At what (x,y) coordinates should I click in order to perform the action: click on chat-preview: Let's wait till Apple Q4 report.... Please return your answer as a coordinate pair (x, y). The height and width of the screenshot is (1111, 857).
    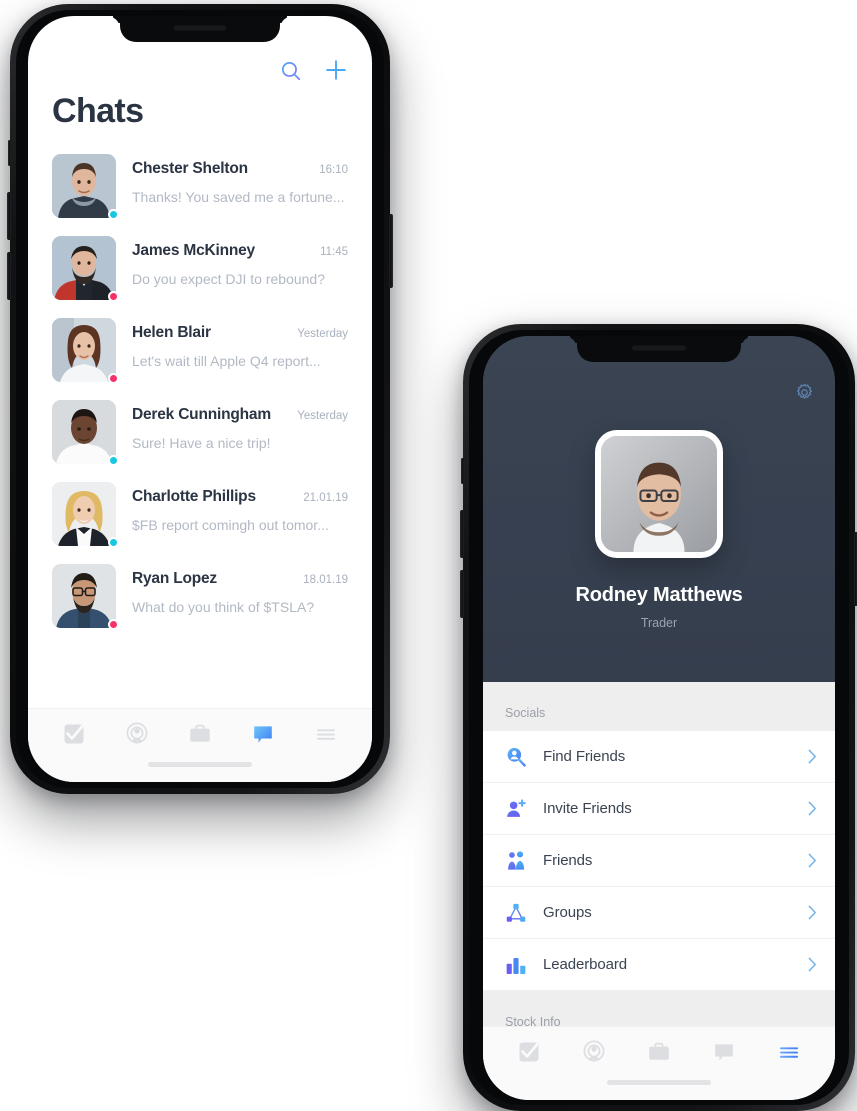
    Looking at the image, I should click on (226, 361).